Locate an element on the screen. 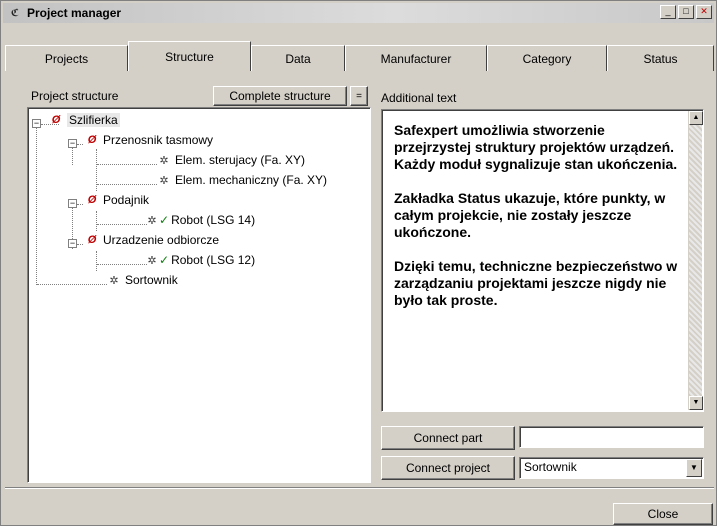  safexpert-logo-icon: ℭ is located at coordinates (15, 13).